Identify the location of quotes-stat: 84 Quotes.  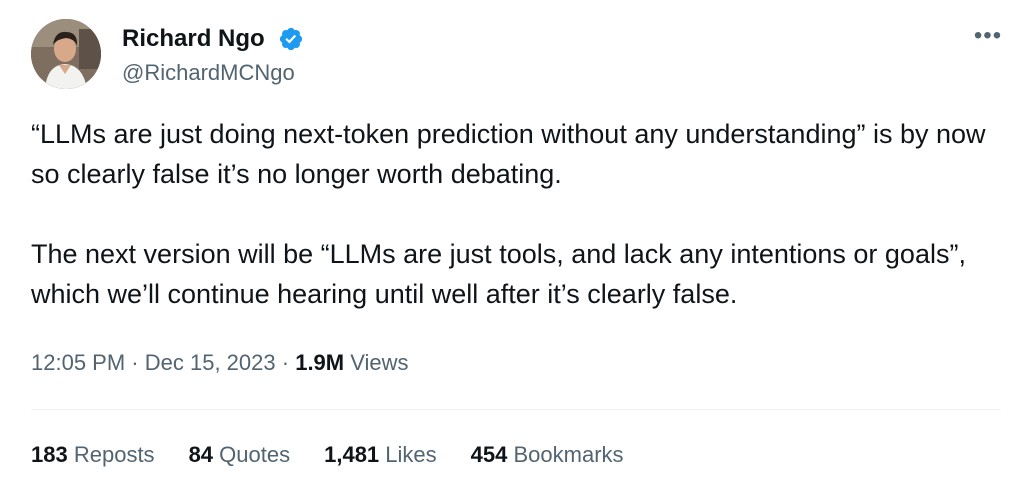
(240, 455).